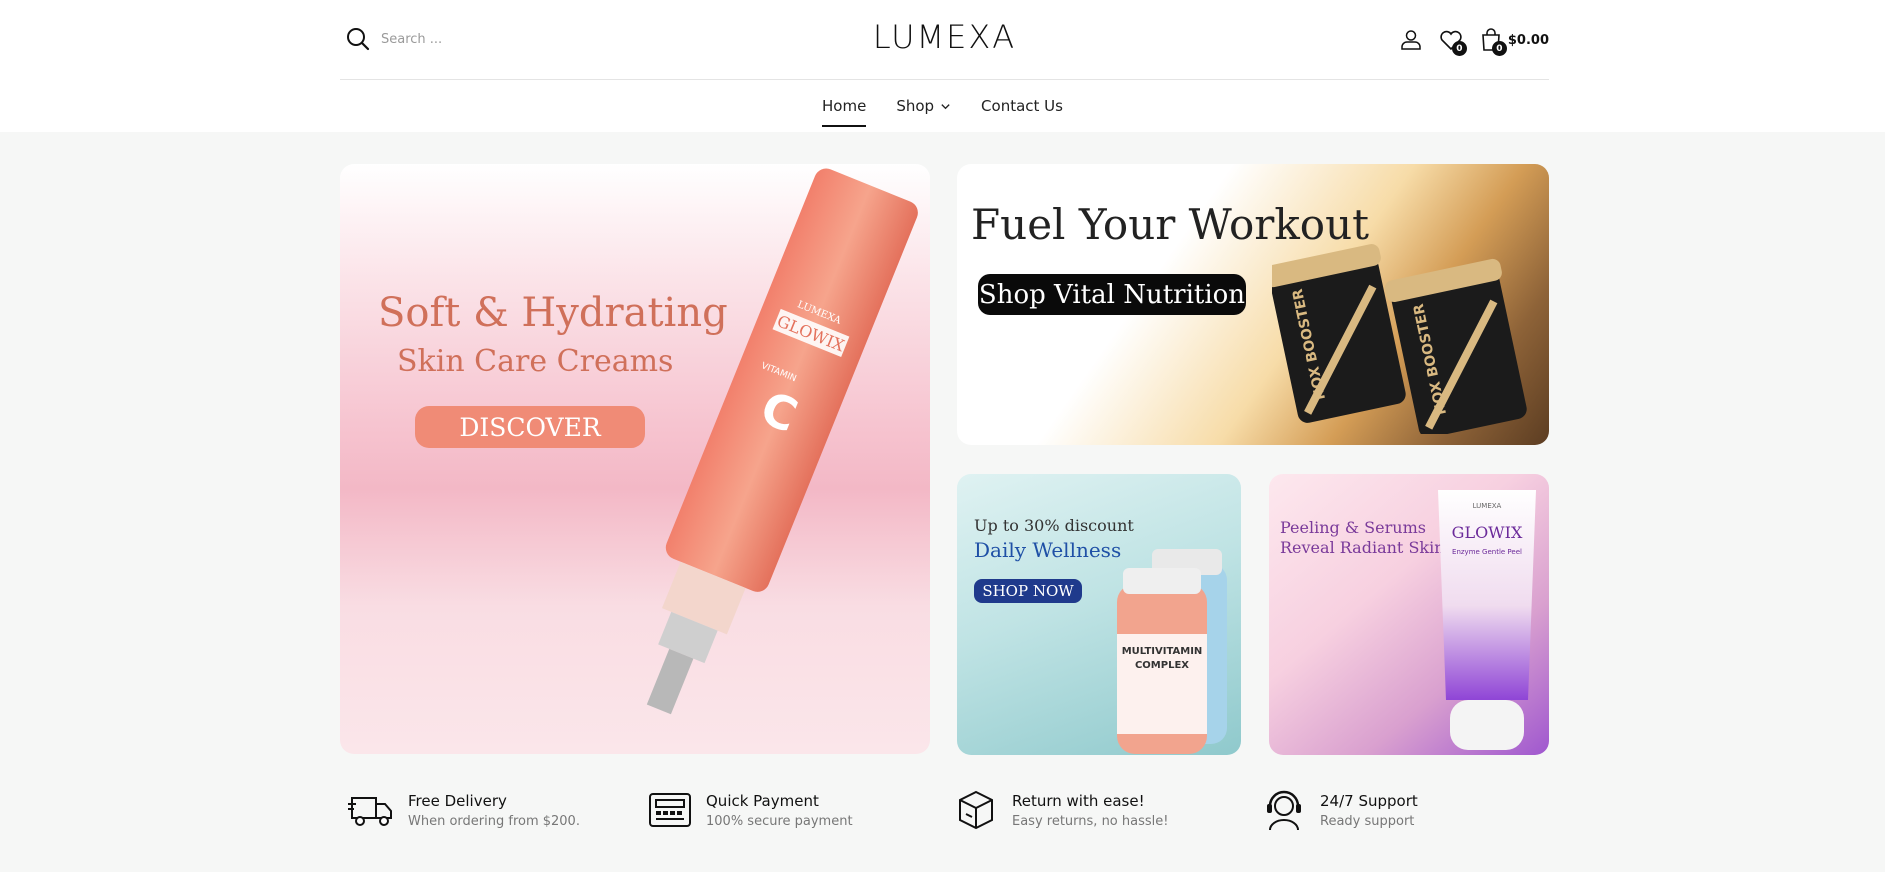  What do you see at coordinates (779, 821) in the screenshot?
I see `feature-subtitle: 100% secure payment` at bounding box center [779, 821].